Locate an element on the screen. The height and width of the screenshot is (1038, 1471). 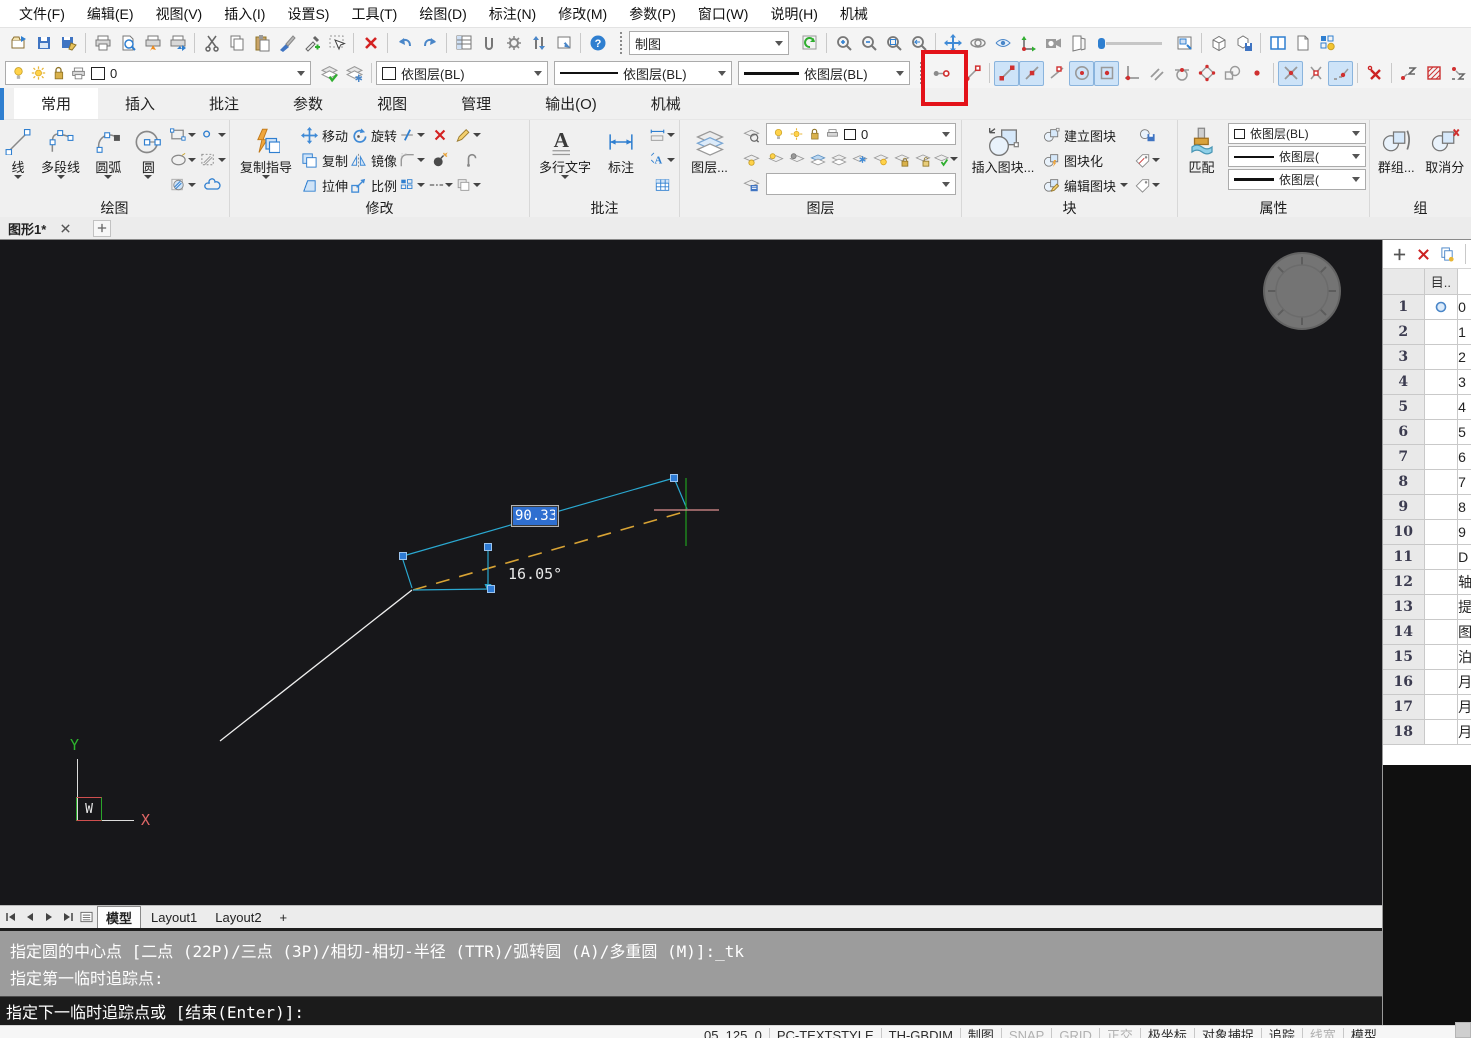
osnap-none-icon is located at coordinates (1374, 73).